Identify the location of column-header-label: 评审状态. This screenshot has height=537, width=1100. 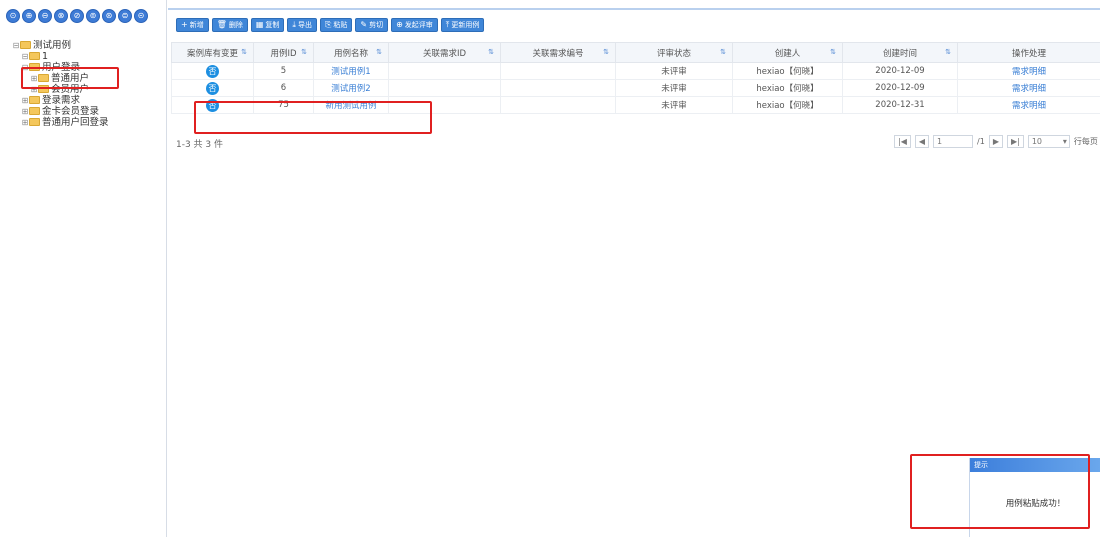
(673, 53).